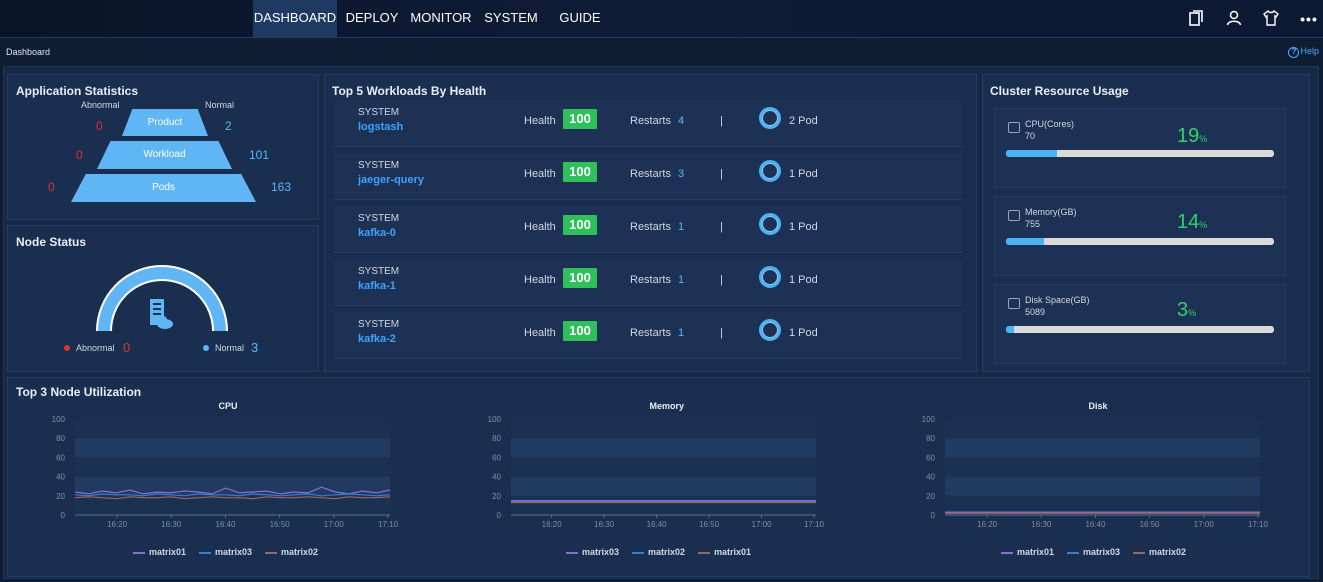 The width and height of the screenshot is (1323, 582). Describe the element at coordinates (601, 552) in the screenshot. I see `legend-label: matrix03` at that location.